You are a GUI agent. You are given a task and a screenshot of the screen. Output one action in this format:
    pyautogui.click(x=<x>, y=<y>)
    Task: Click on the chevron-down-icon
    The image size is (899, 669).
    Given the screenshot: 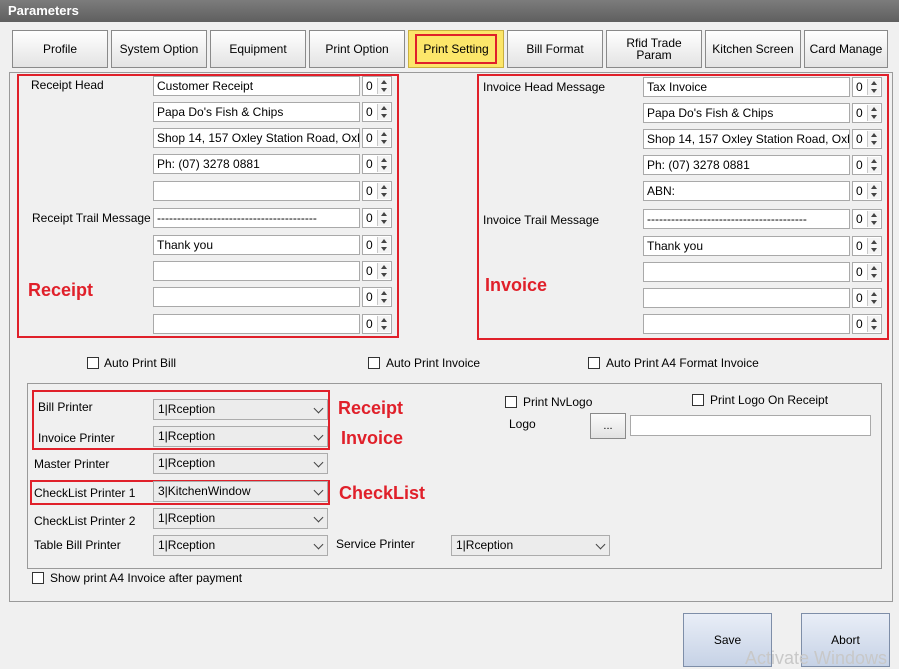 What is the action you would take?
    pyautogui.click(x=318, y=544)
    